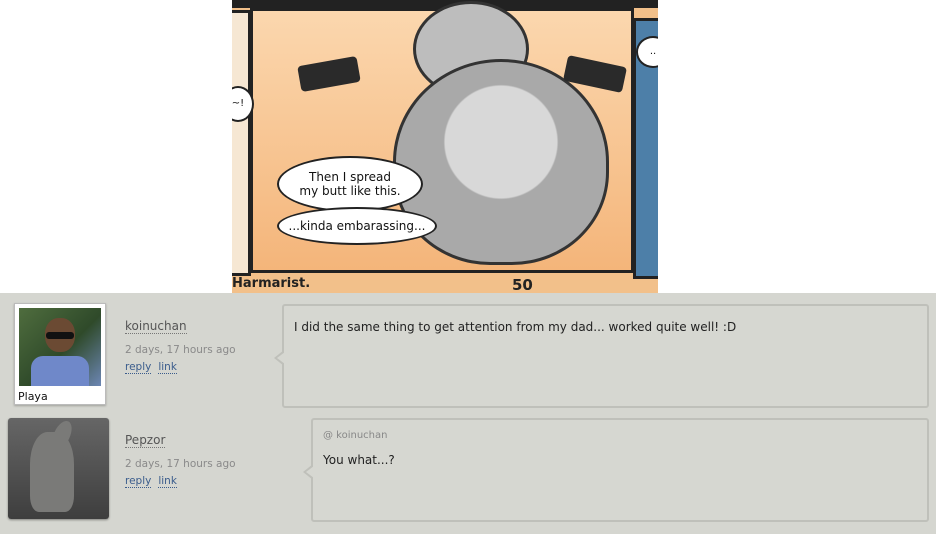 This screenshot has height=534, width=936. I want to click on avatar-caption: Playa, so click(33, 396).